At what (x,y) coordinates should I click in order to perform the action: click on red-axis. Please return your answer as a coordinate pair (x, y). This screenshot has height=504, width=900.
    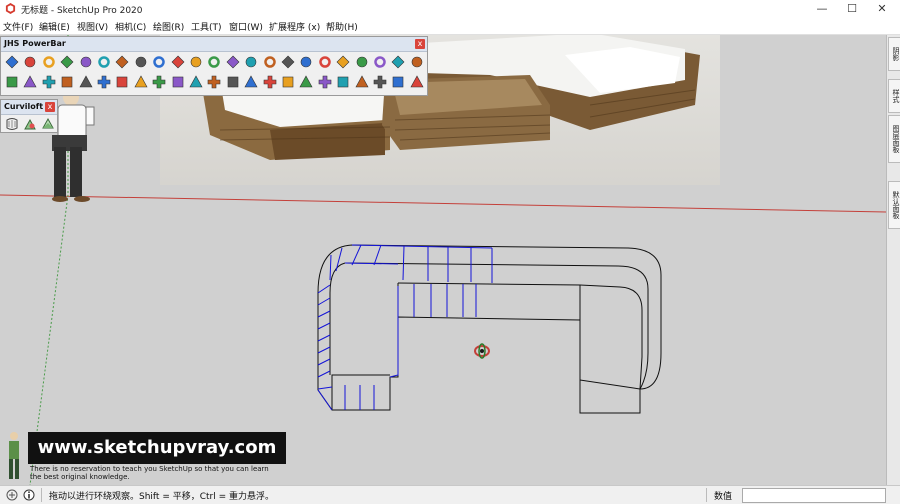
    Looking at the image, I should click on (443, 203).